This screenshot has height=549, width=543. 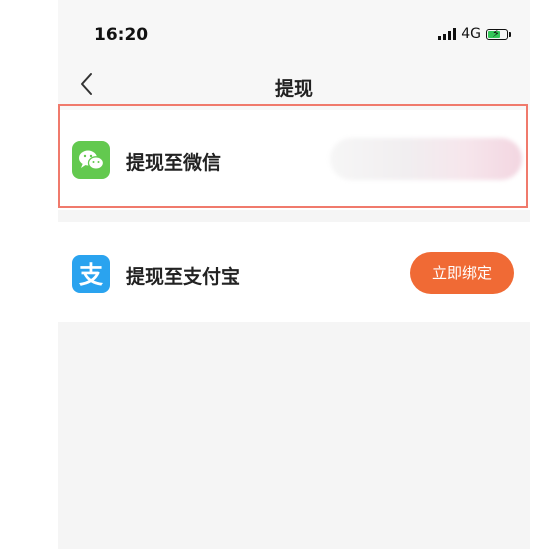 I want to click on signal-icon, so click(x=447, y=34).